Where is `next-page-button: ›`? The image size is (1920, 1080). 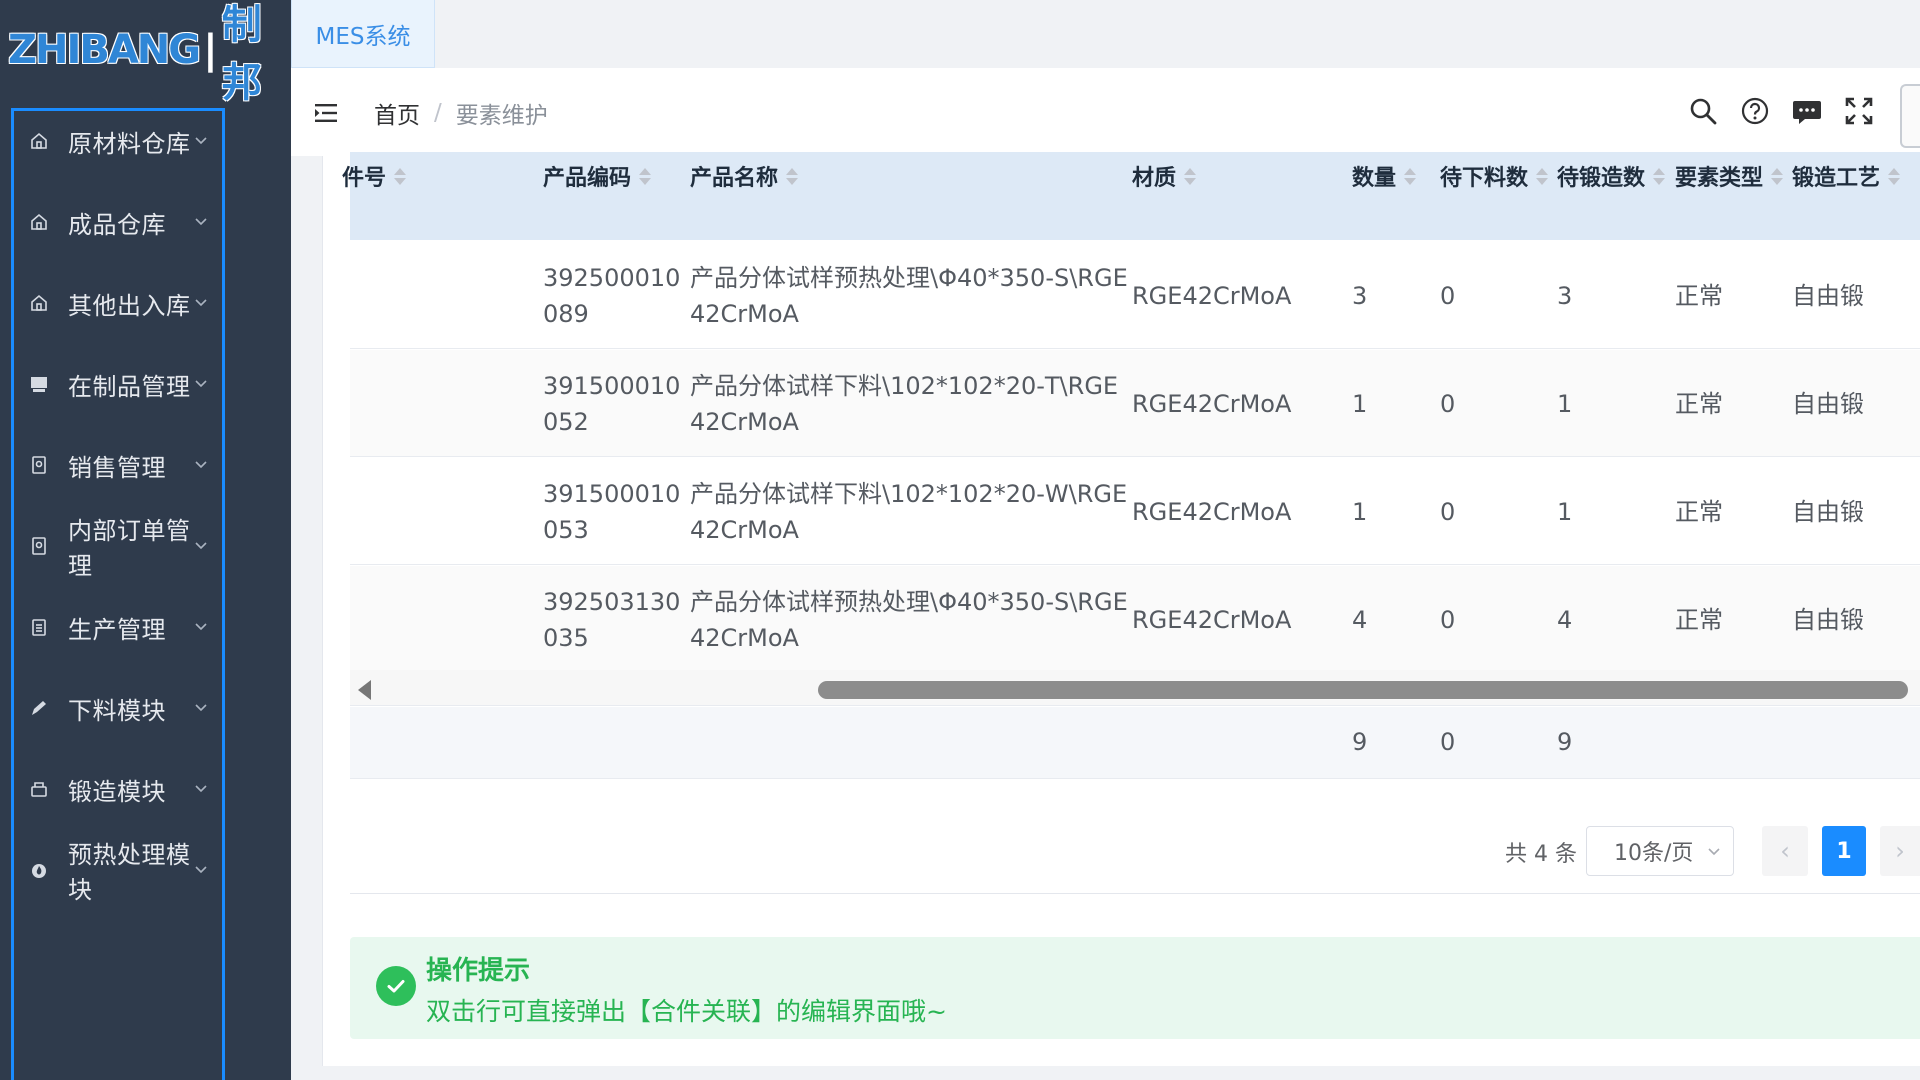 next-page-button: › is located at coordinates (1900, 851).